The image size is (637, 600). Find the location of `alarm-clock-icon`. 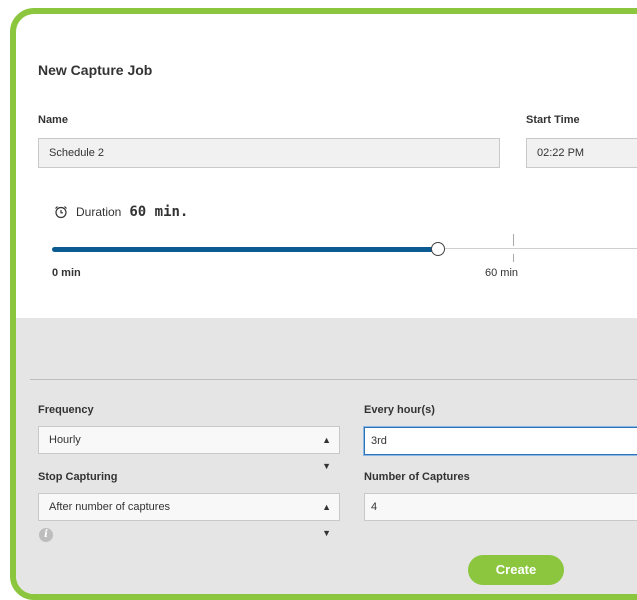

alarm-clock-icon is located at coordinates (61, 212).